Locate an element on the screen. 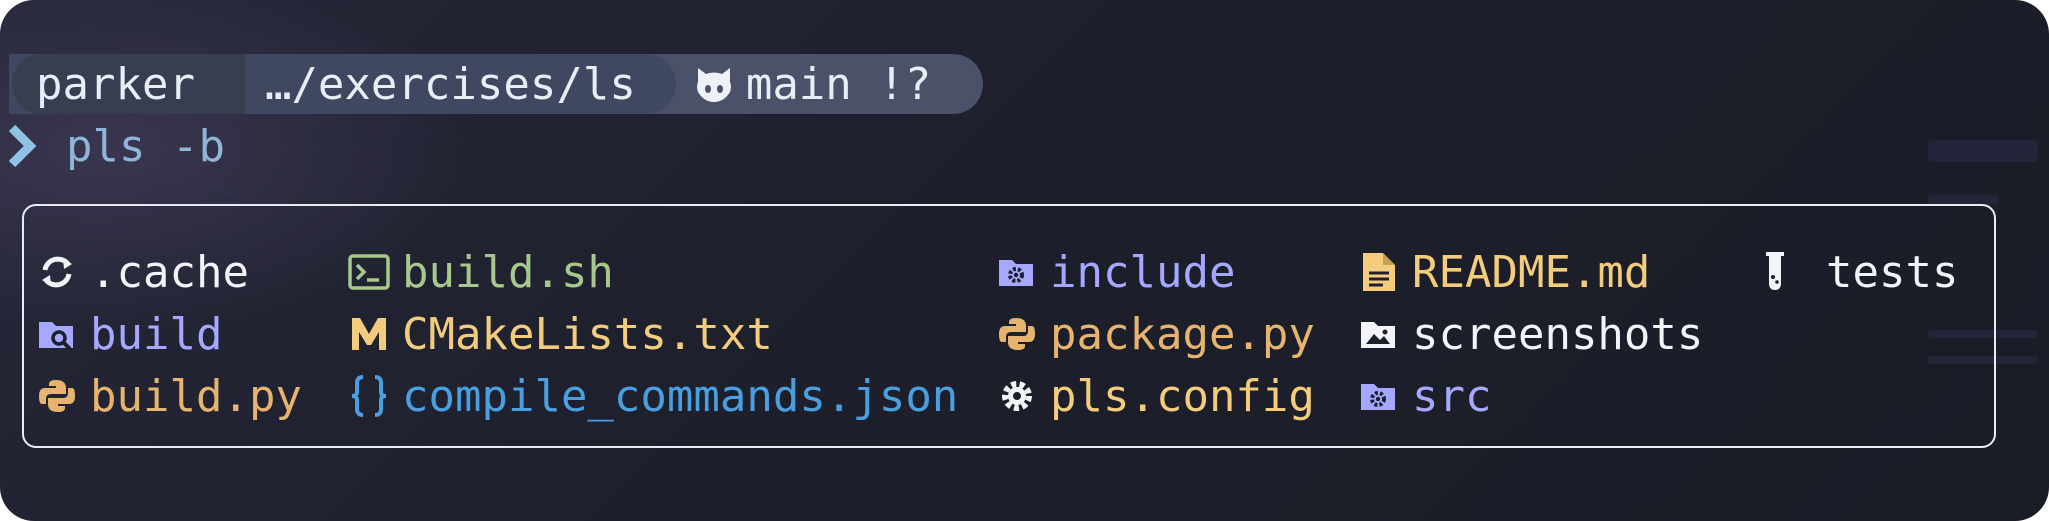 Image resolution: width=2049 pixels, height=521 pixels. list-item: package.py is located at coordinates (1155, 334).